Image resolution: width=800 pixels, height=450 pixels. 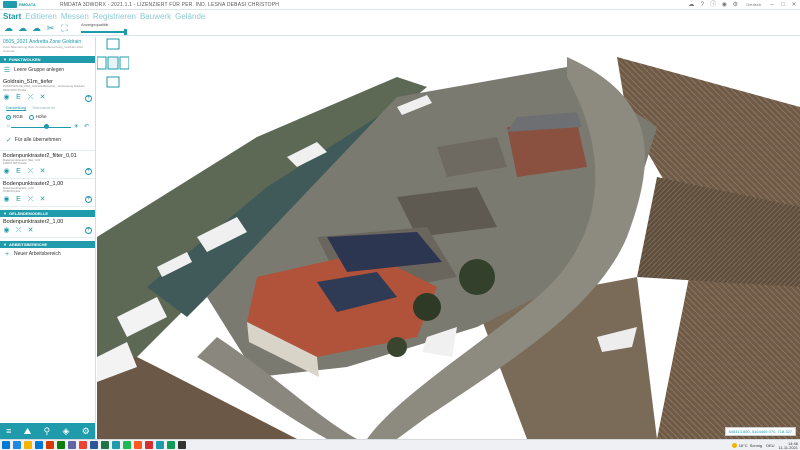 I want to click on radio-rgb: RGB, so click(x=14, y=117).